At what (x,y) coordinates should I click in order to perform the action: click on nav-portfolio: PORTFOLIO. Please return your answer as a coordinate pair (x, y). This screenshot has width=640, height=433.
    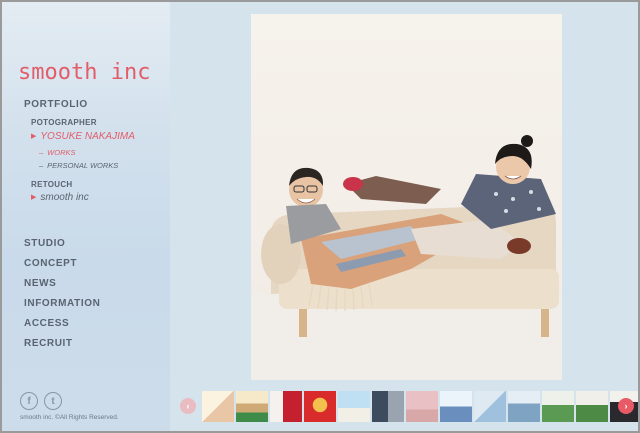
    Looking at the image, I should click on (56, 104).